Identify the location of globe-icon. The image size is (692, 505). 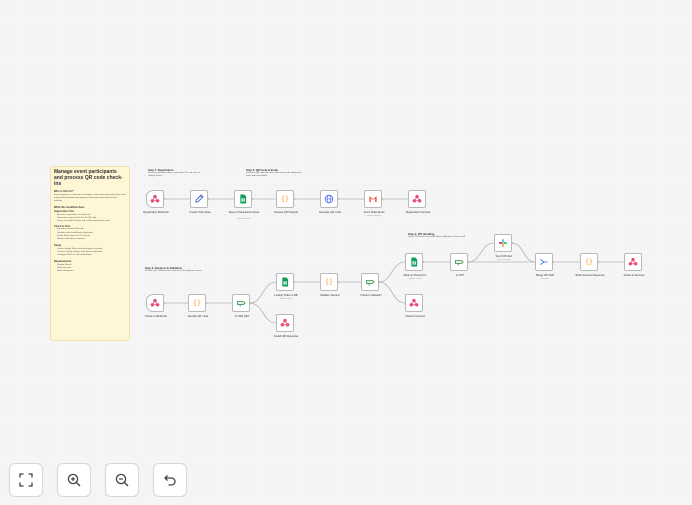
(329, 199).